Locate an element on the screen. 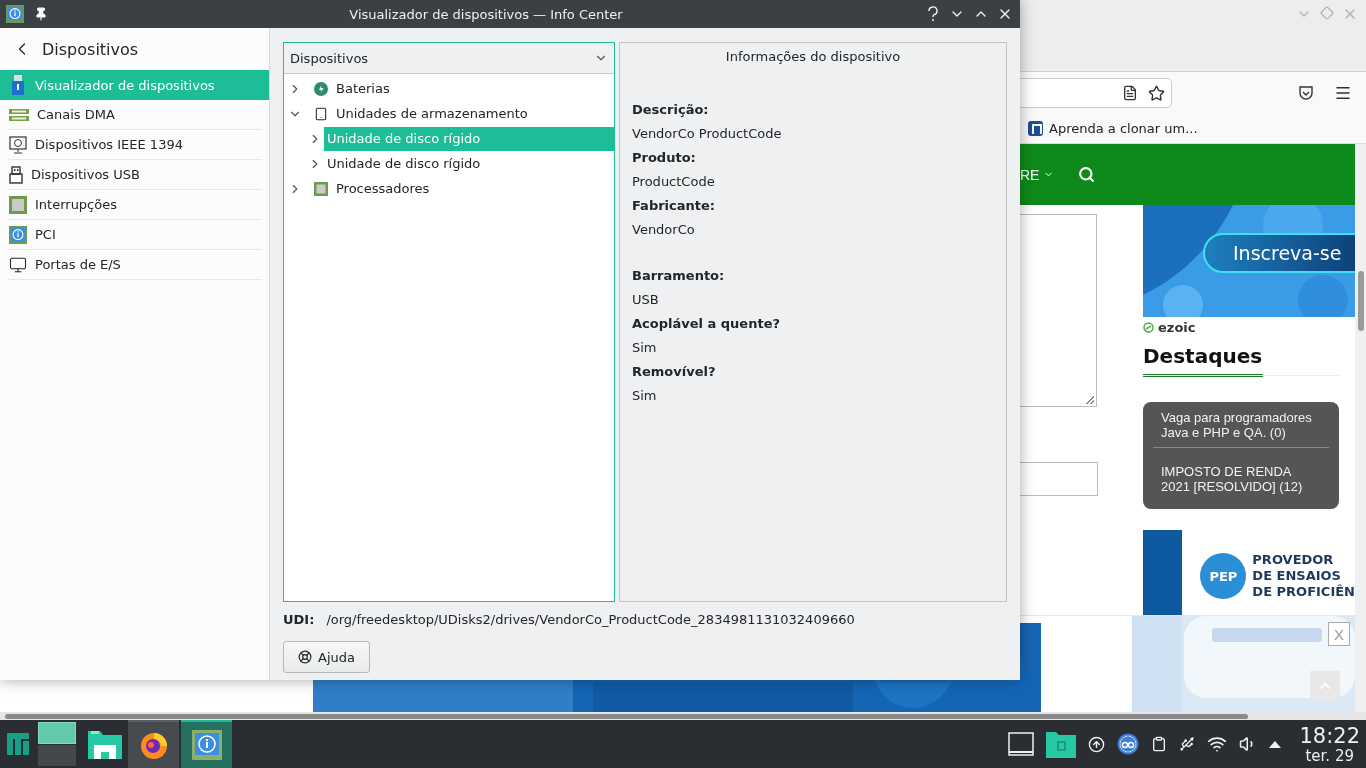 Image resolution: width=1366 pixels, height=768 pixels. clock: 18:22 ter. 29 is located at coordinates (1329, 744).